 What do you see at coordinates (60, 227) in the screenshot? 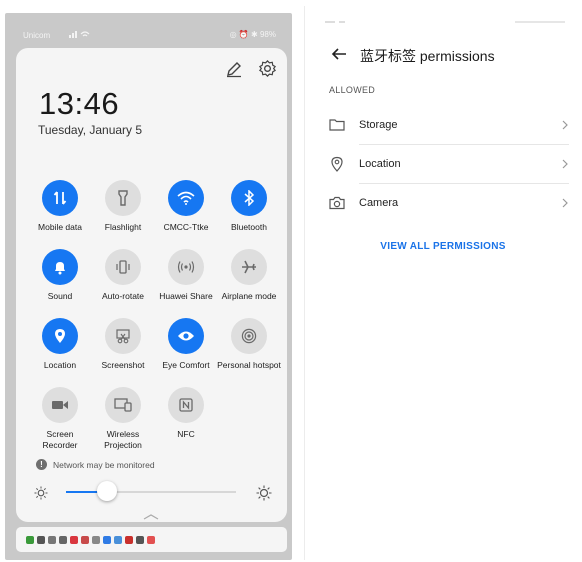
I see `tile-label: Mobile data` at bounding box center [60, 227].